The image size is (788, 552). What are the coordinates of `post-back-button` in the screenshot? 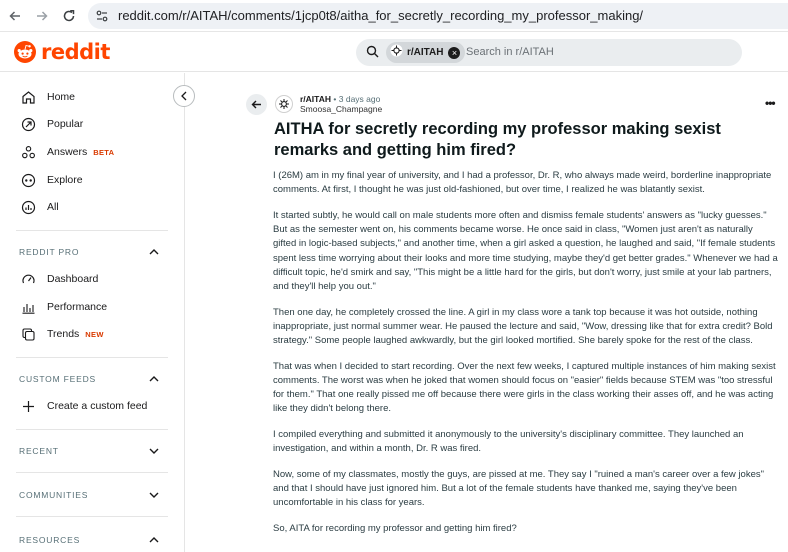 It's located at (256, 104).